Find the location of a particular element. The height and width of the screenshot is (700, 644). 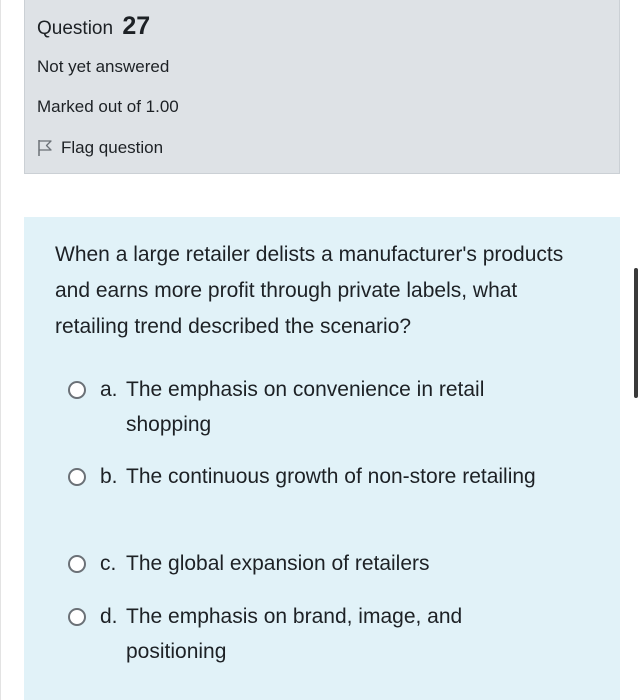

question-number: 27 is located at coordinates (136, 26).